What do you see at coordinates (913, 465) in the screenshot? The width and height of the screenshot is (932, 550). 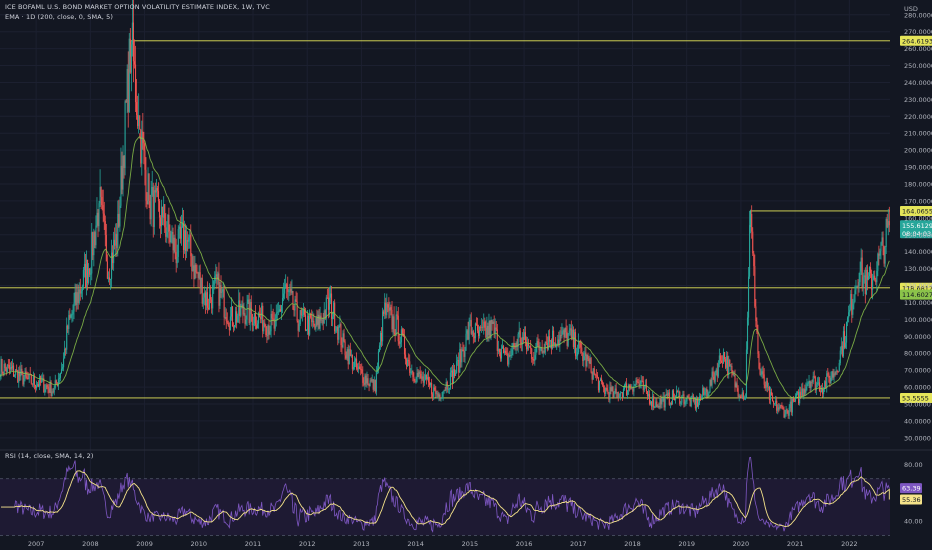 I see `rsi-tick-label: 80.00` at bounding box center [913, 465].